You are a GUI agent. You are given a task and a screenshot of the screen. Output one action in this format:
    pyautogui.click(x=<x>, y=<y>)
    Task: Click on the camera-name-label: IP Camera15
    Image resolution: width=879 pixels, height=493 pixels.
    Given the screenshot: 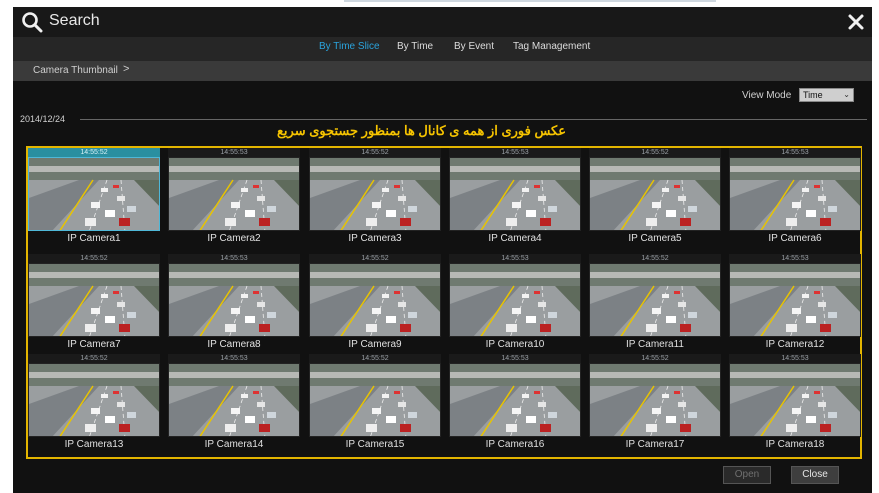 What is the action you would take?
    pyautogui.click(x=375, y=444)
    